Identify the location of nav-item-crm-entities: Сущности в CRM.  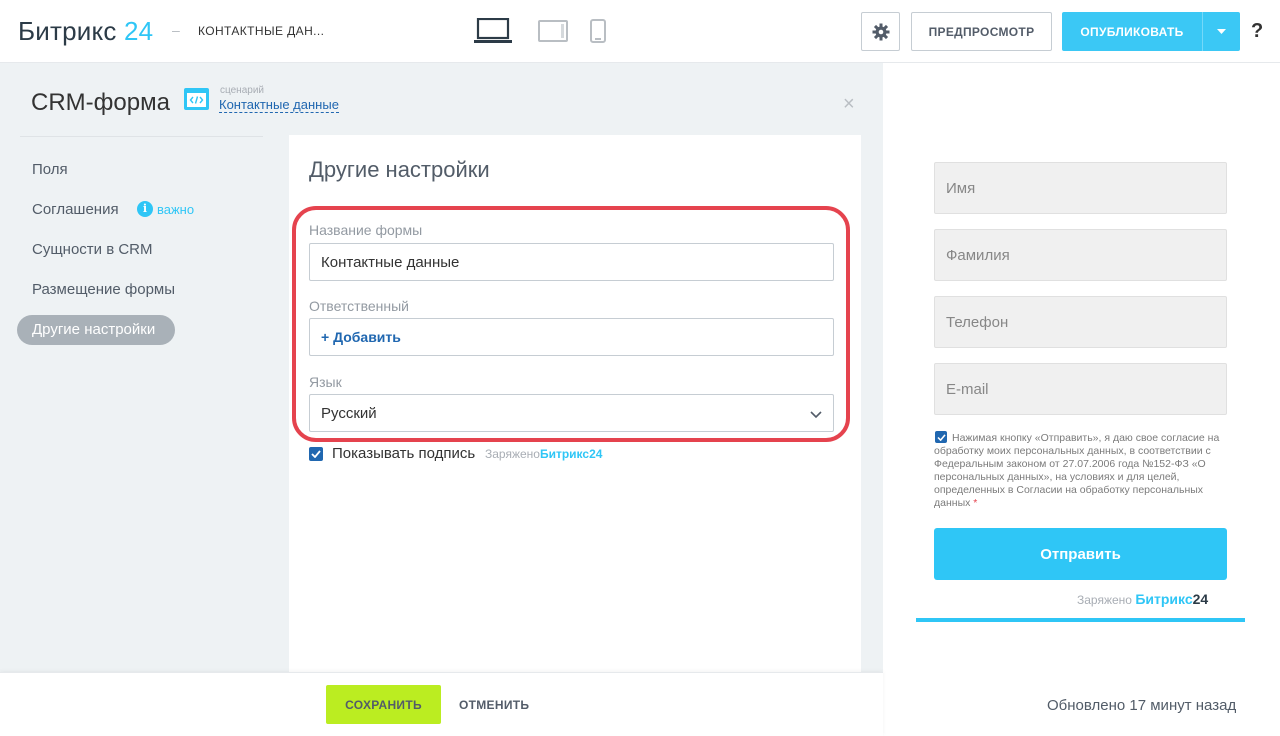
(92, 249).